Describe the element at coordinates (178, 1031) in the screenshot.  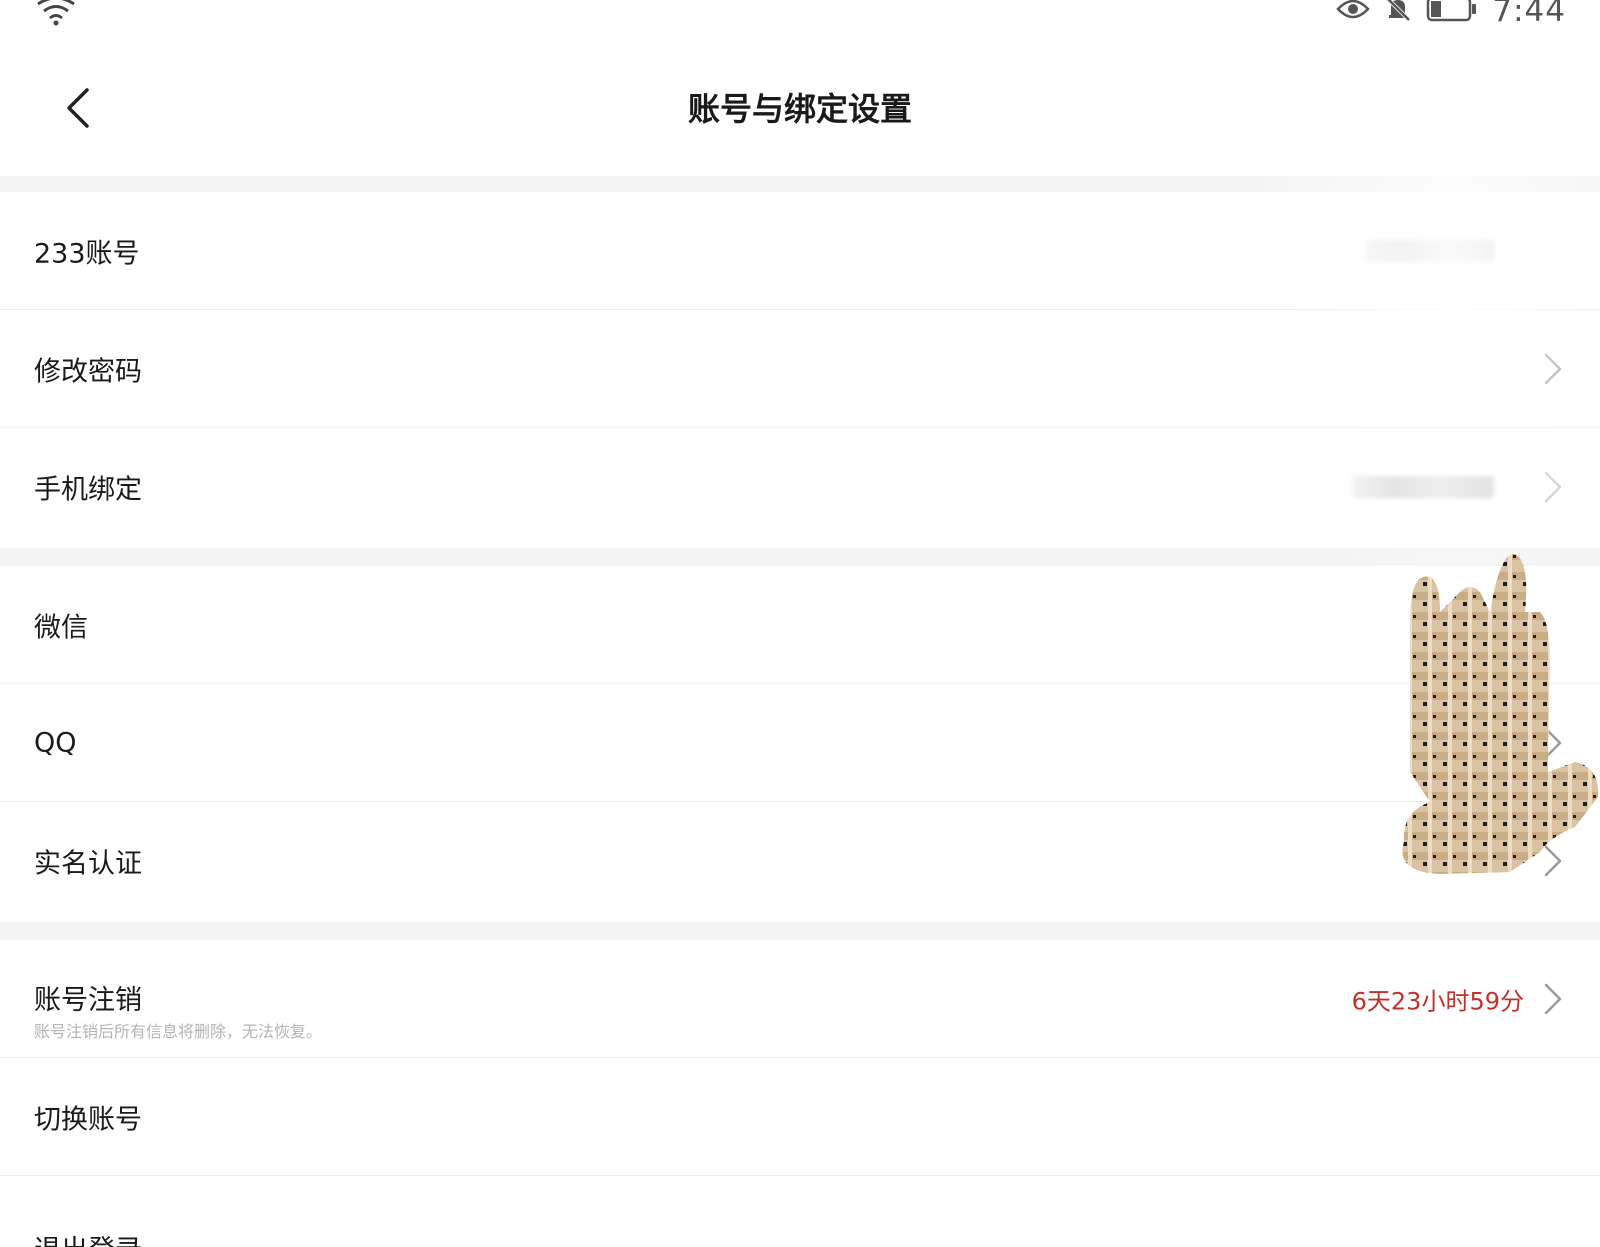
I see `row-sublabel: 账号注销后所有信息将删除，无法恢复。` at that location.